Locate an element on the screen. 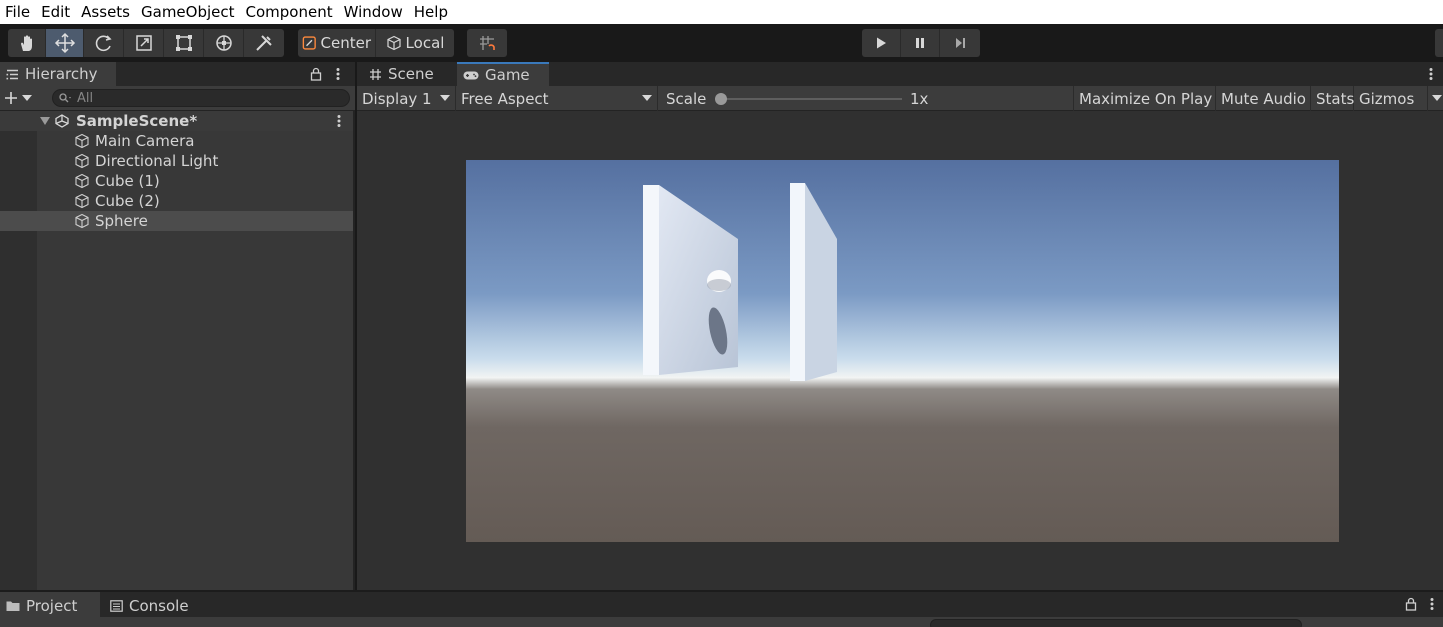  play-controls-group is located at coordinates (921, 43).